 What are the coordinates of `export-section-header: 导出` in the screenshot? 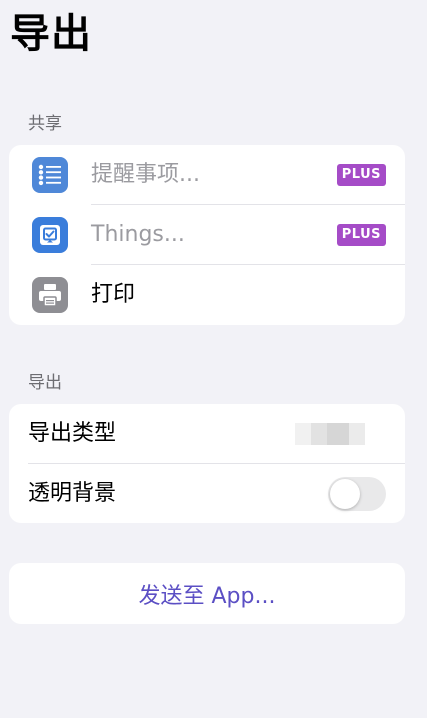 It's located at (45, 383).